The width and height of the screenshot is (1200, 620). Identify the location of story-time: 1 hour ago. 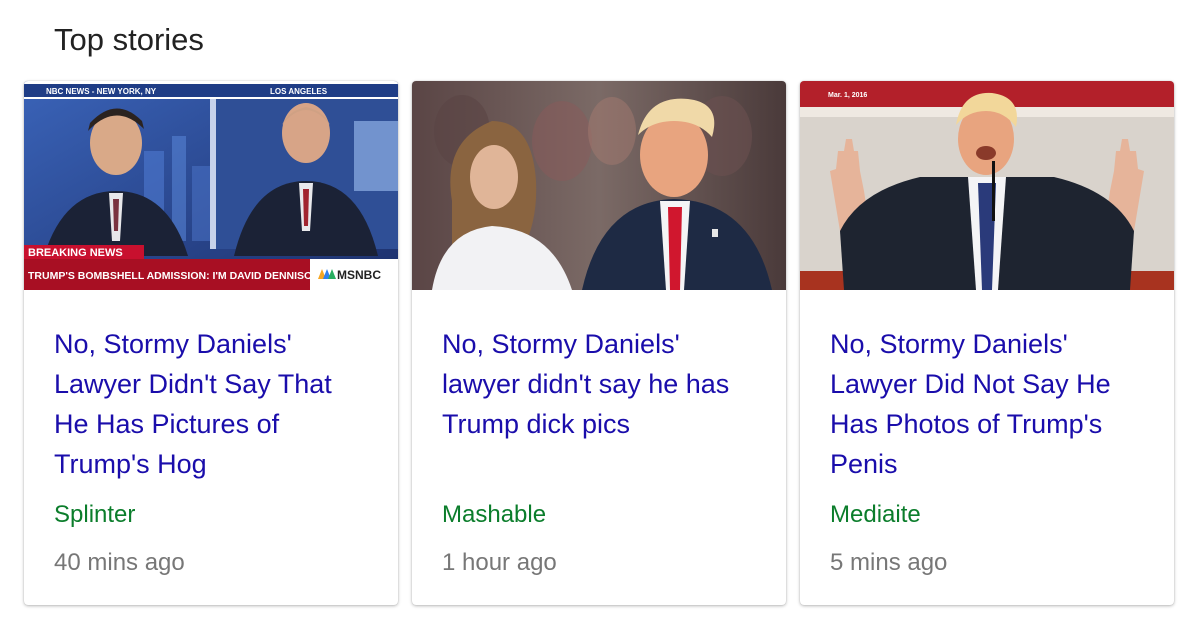
(499, 562).